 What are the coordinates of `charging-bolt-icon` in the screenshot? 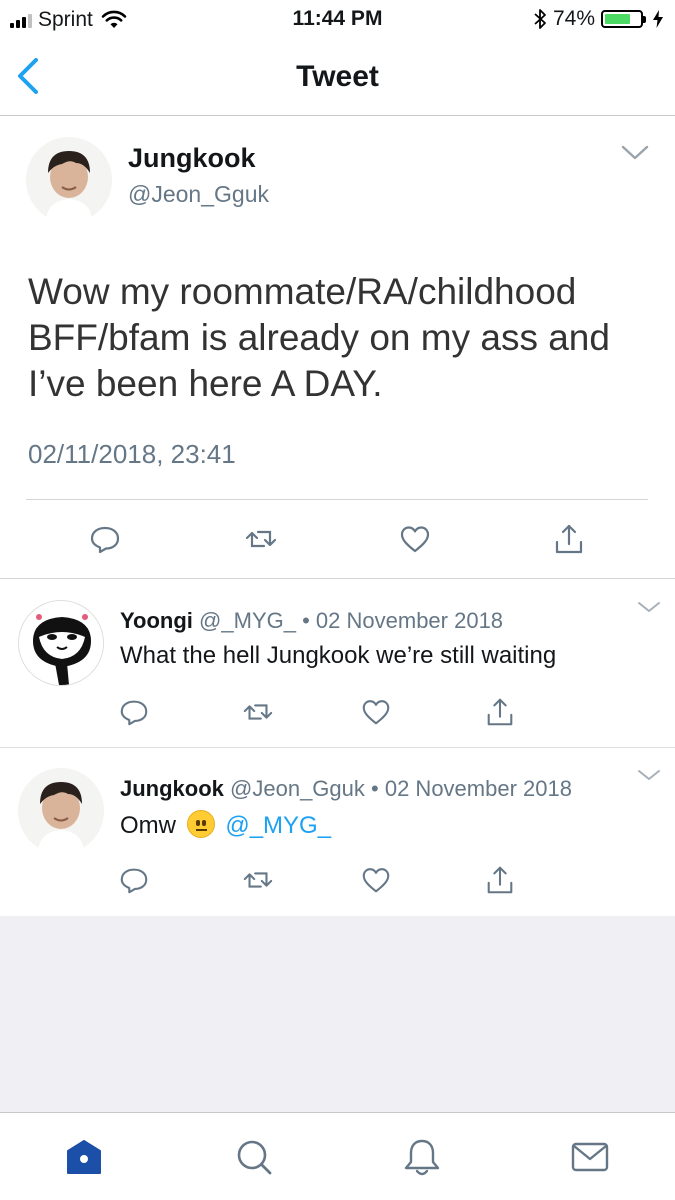 It's located at (658, 19).